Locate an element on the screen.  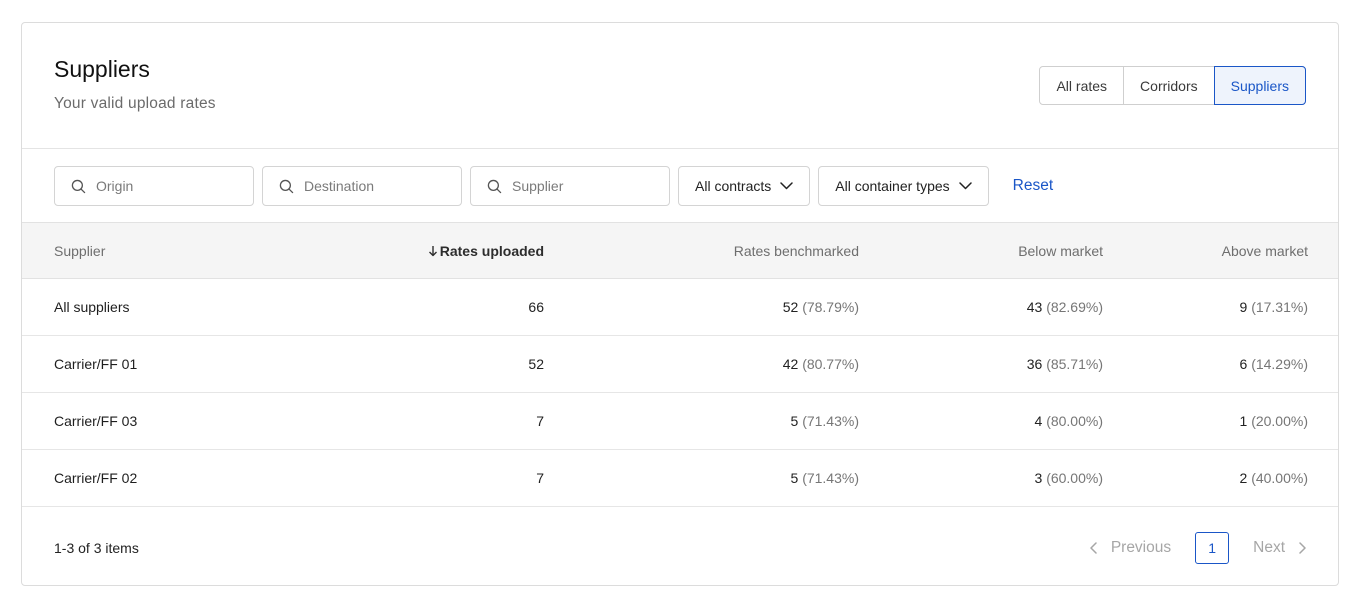
cell-percent: (82.69%) is located at coordinates (1074, 307).